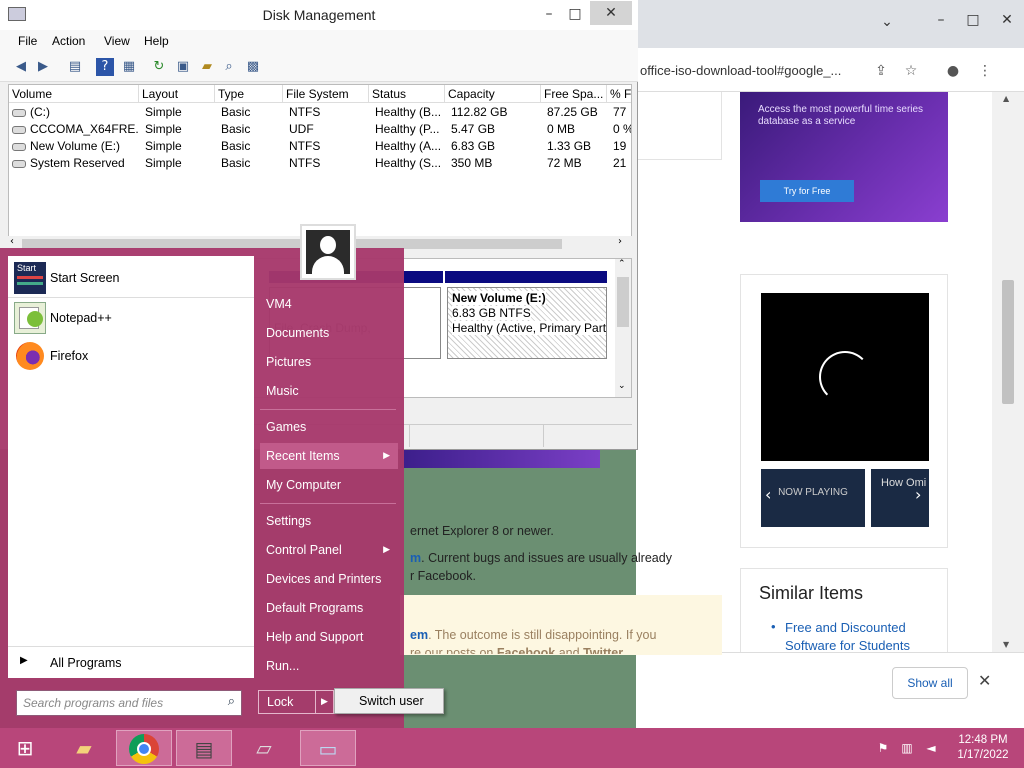  What do you see at coordinates (249, 94) in the screenshot?
I see `column-header: Type` at bounding box center [249, 94].